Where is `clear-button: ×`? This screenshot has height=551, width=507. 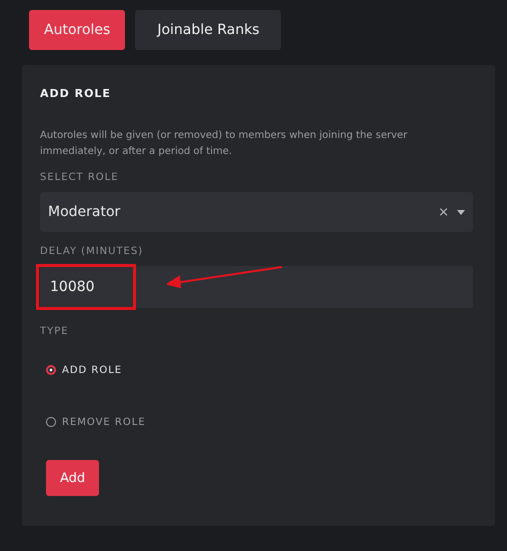
clear-button: × is located at coordinates (443, 212).